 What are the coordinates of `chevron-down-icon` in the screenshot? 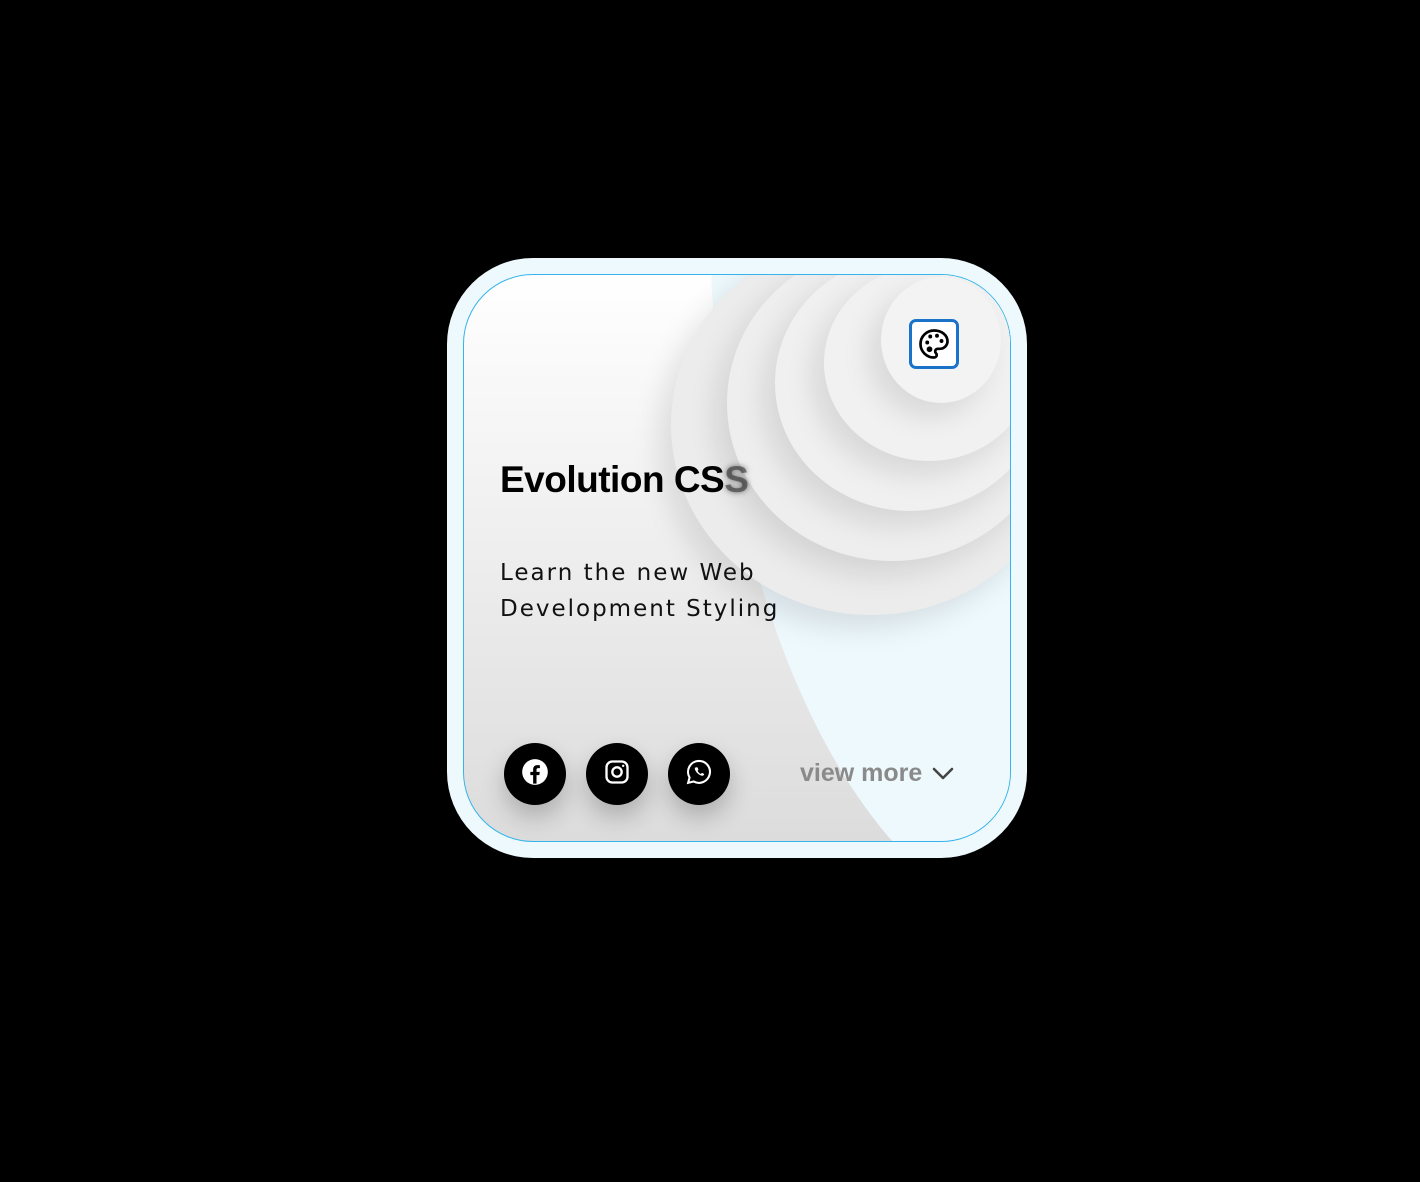 It's located at (943, 773).